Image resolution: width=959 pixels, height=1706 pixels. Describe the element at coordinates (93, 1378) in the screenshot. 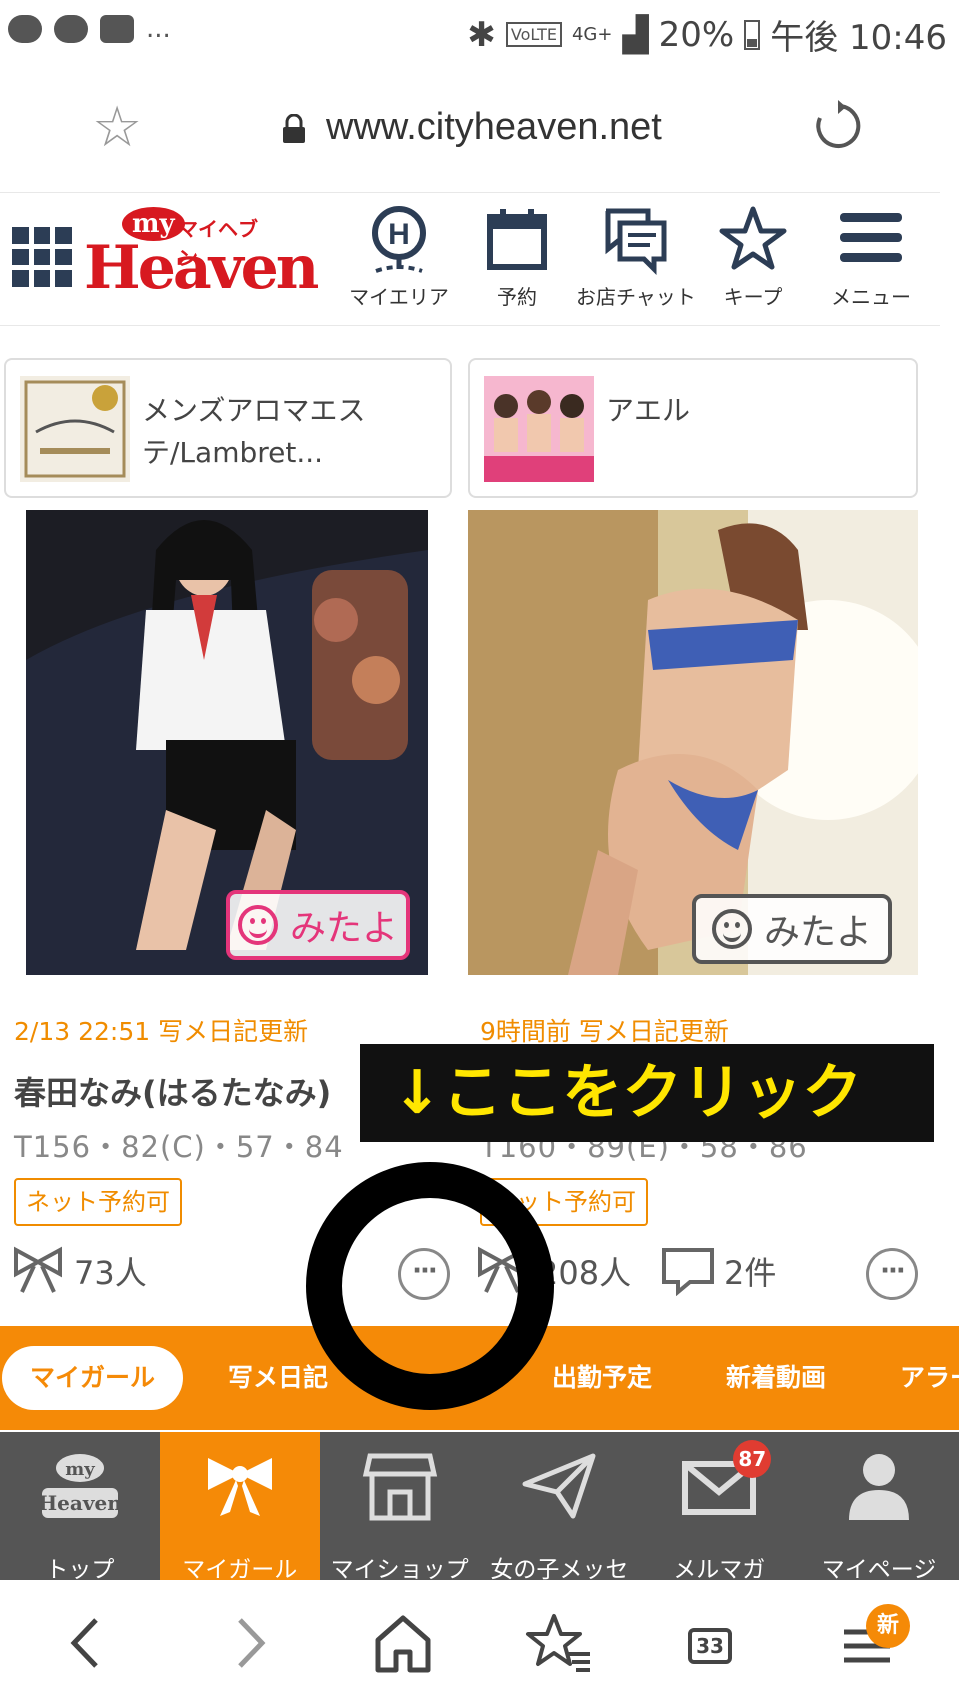

I see `tab-my-girl: マイガール` at that location.